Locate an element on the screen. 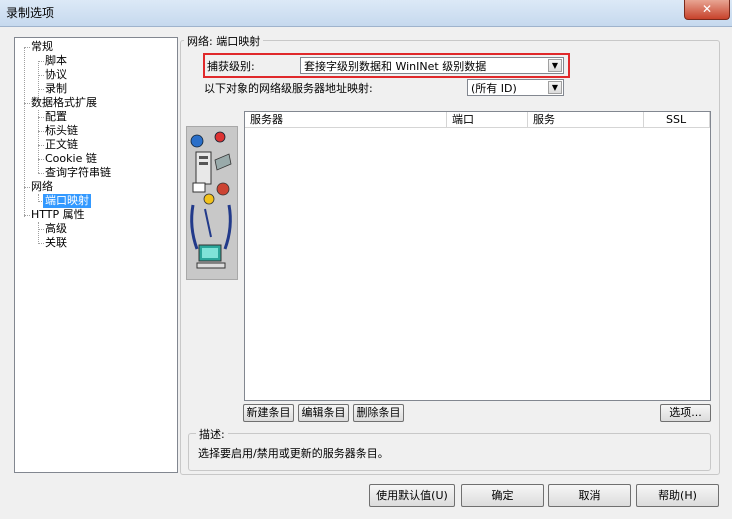 This screenshot has width=732, height=519. group-title: 网络: 端口映射 is located at coordinates (224, 41).